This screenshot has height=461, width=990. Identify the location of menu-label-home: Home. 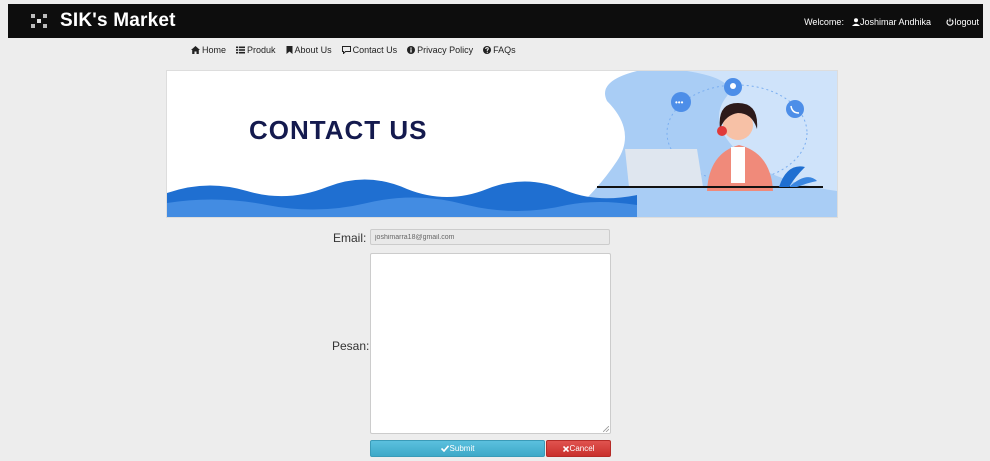
(214, 50).